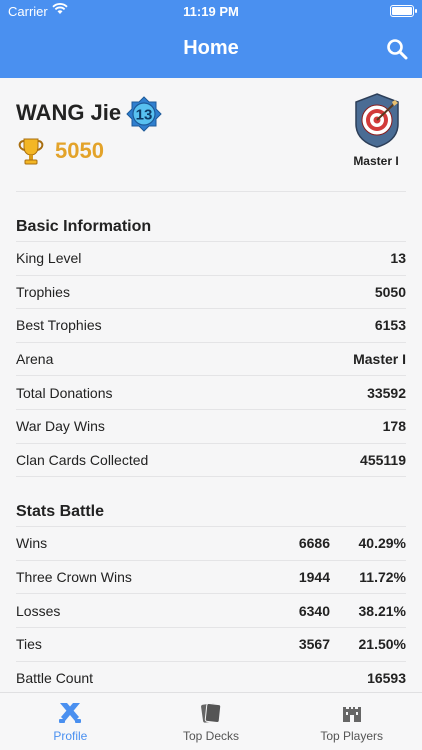 The height and width of the screenshot is (750, 422). What do you see at coordinates (211, 48) in the screenshot?
I see `page-title: Home` at bounding box center [211, 48].